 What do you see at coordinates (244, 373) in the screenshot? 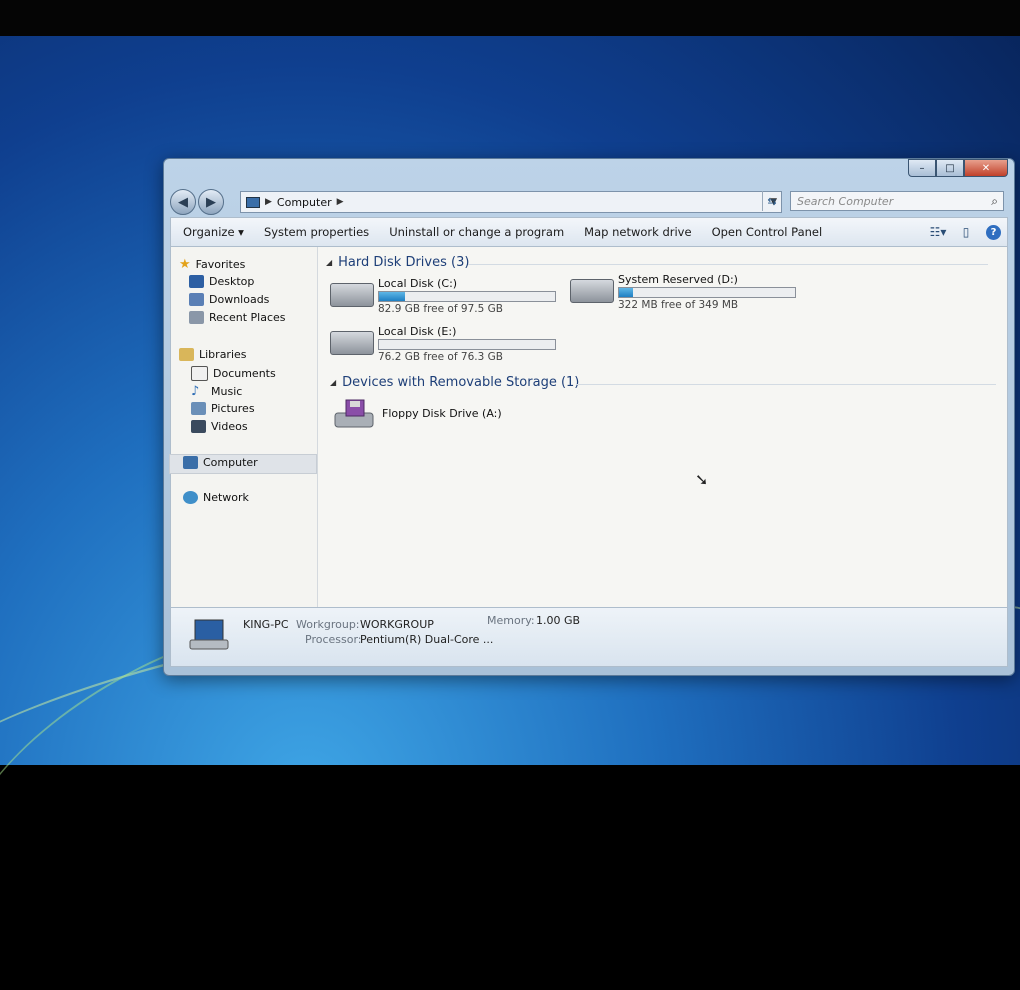
I see `nav-documents-label: Documents` at bounding box center [244, 373].